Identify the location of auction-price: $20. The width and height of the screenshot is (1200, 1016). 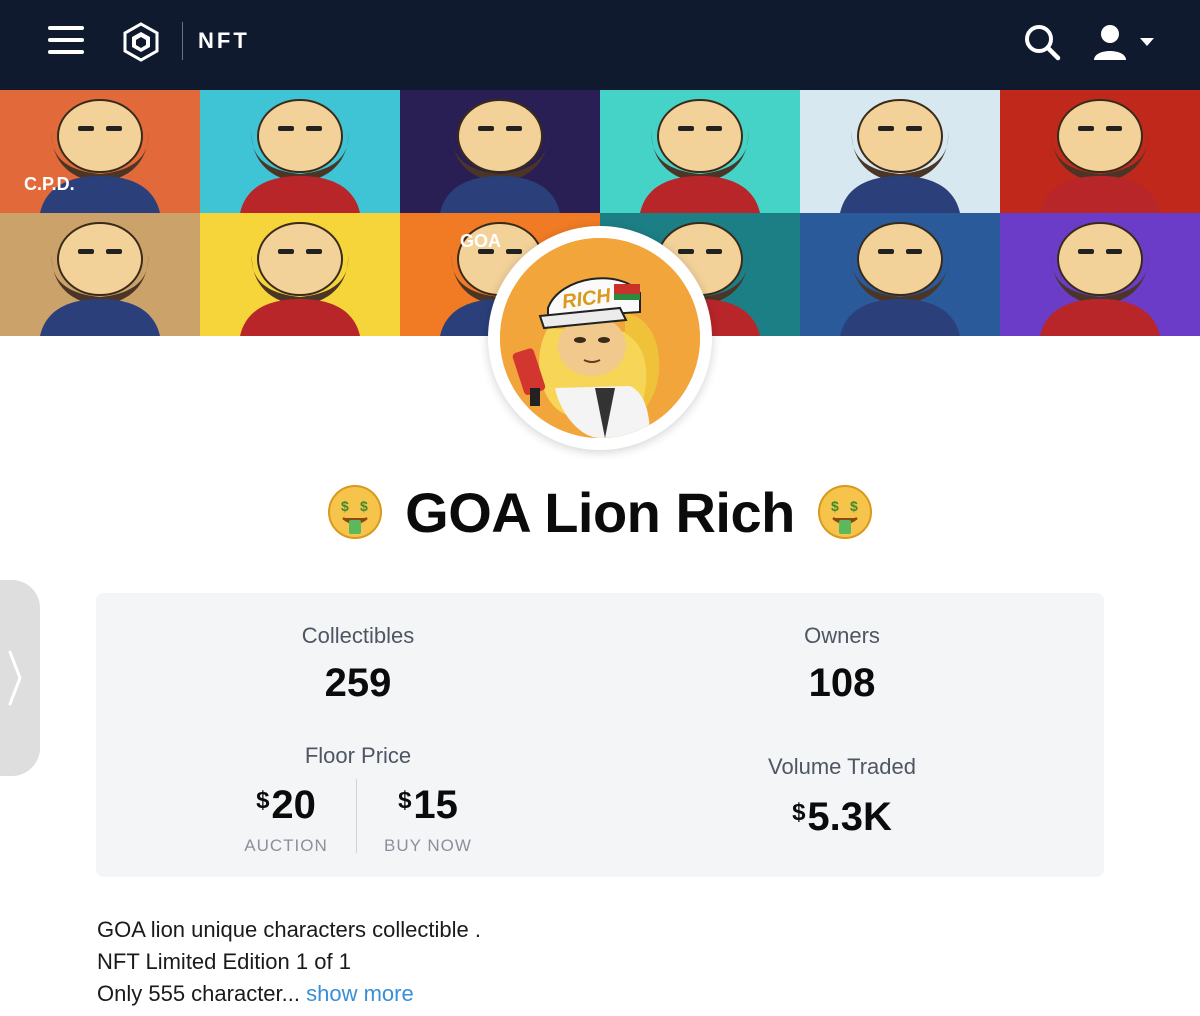
(286, 805).